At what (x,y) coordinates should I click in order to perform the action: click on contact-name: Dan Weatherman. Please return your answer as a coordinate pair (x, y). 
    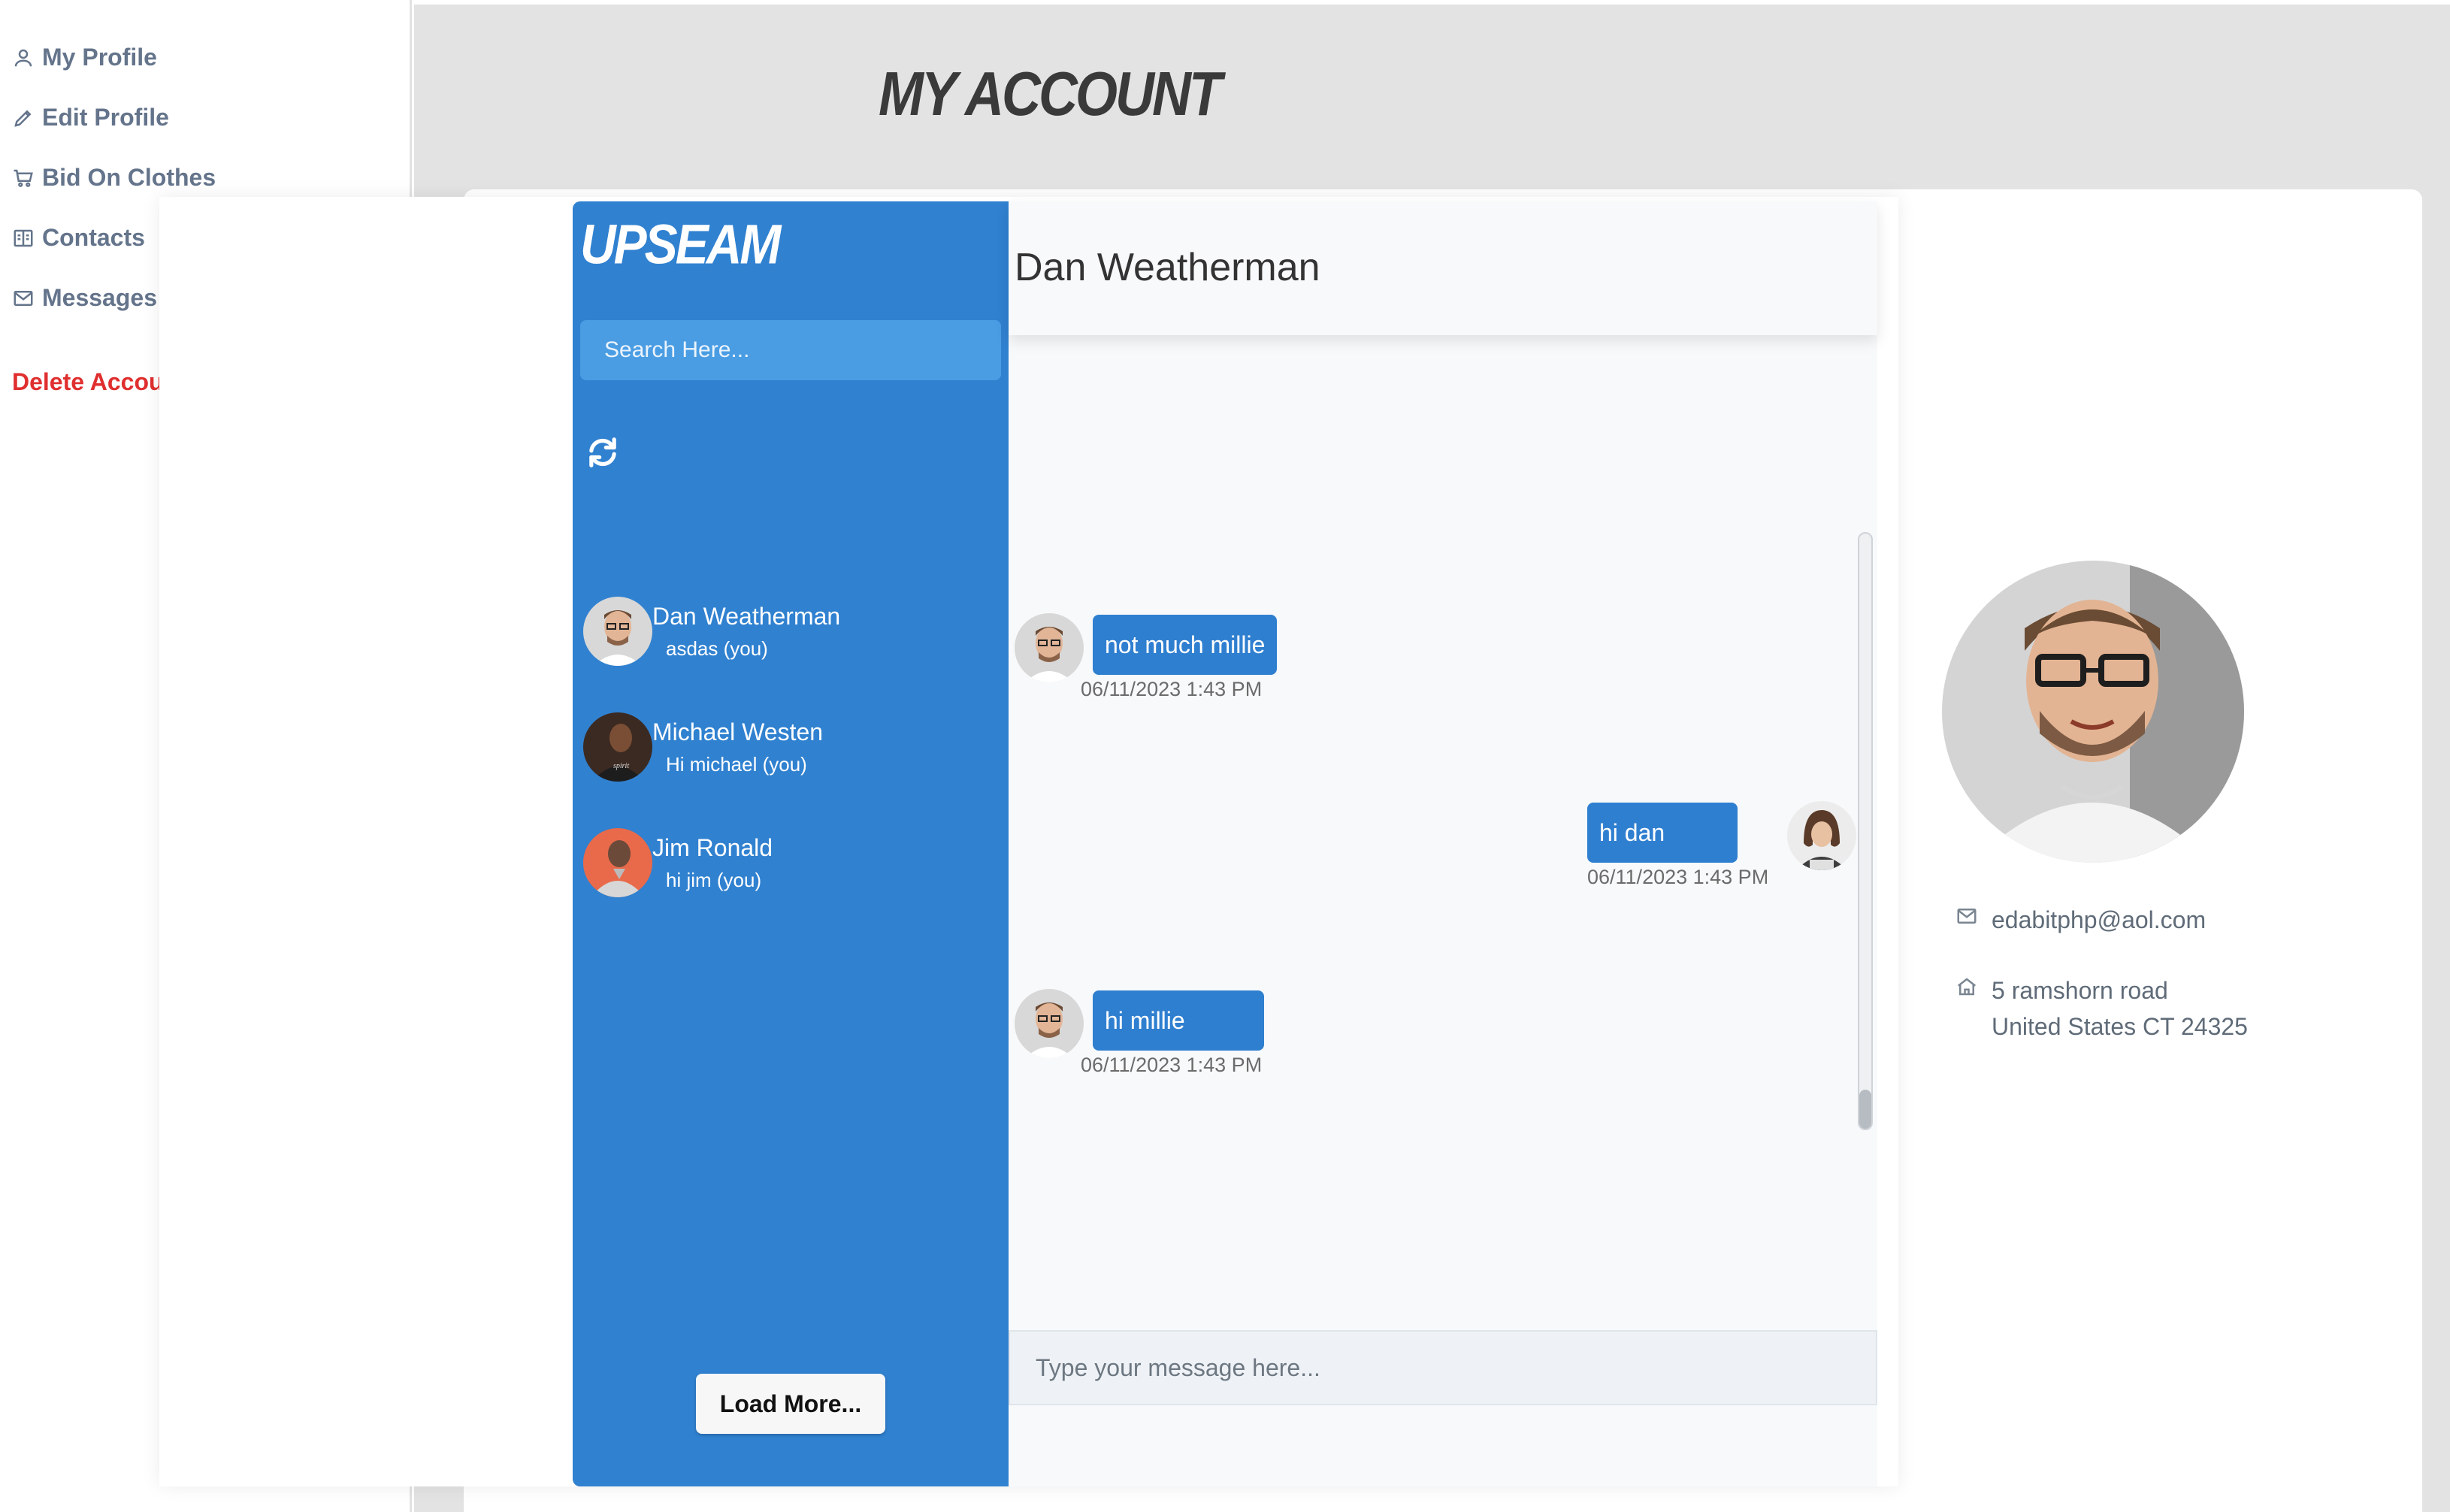
    Looking at the image, I should click on (746, 616).